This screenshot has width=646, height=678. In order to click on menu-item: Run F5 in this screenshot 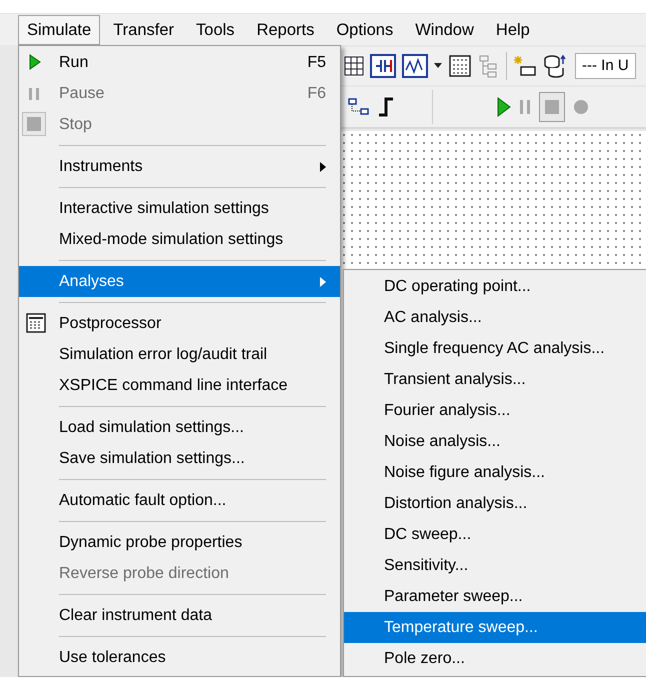, I will do `click(179, 62)`.